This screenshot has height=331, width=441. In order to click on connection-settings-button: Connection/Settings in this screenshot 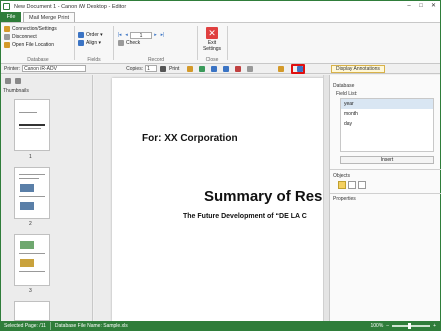, I will do `click(38, 29)`.